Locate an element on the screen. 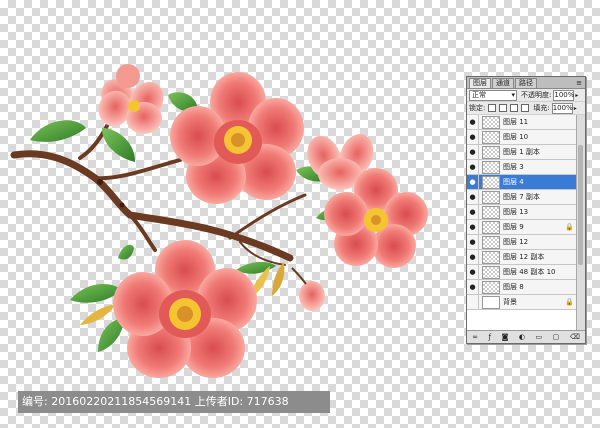 Image resolution: width=600 pixels, height=428 pixels. layer-name: 图层 7 副本 is located at coordinates (521, 197).